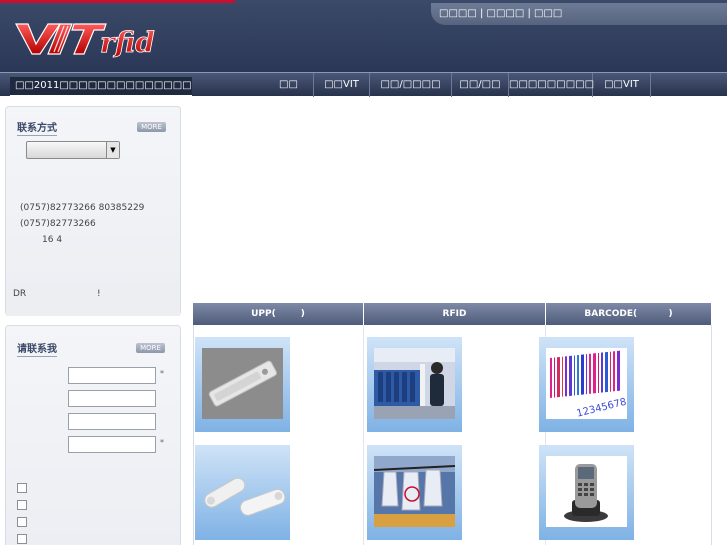 The image size is (727, 545). I want to click on red-accent-line, so click(117, 1).